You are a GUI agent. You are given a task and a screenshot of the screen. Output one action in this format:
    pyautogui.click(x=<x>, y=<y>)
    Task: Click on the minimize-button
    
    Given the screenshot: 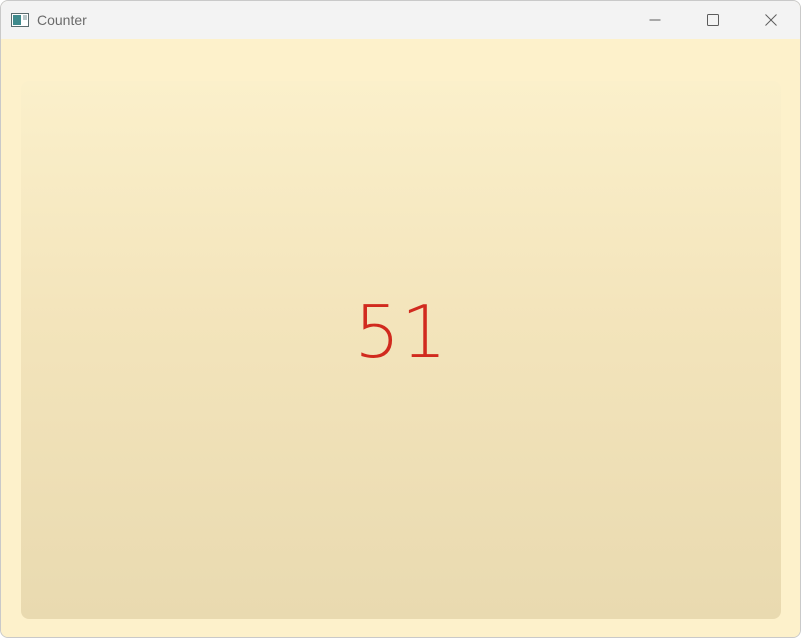 What is the action you would take?
    pyautogui.click(x=655, y=20)
    